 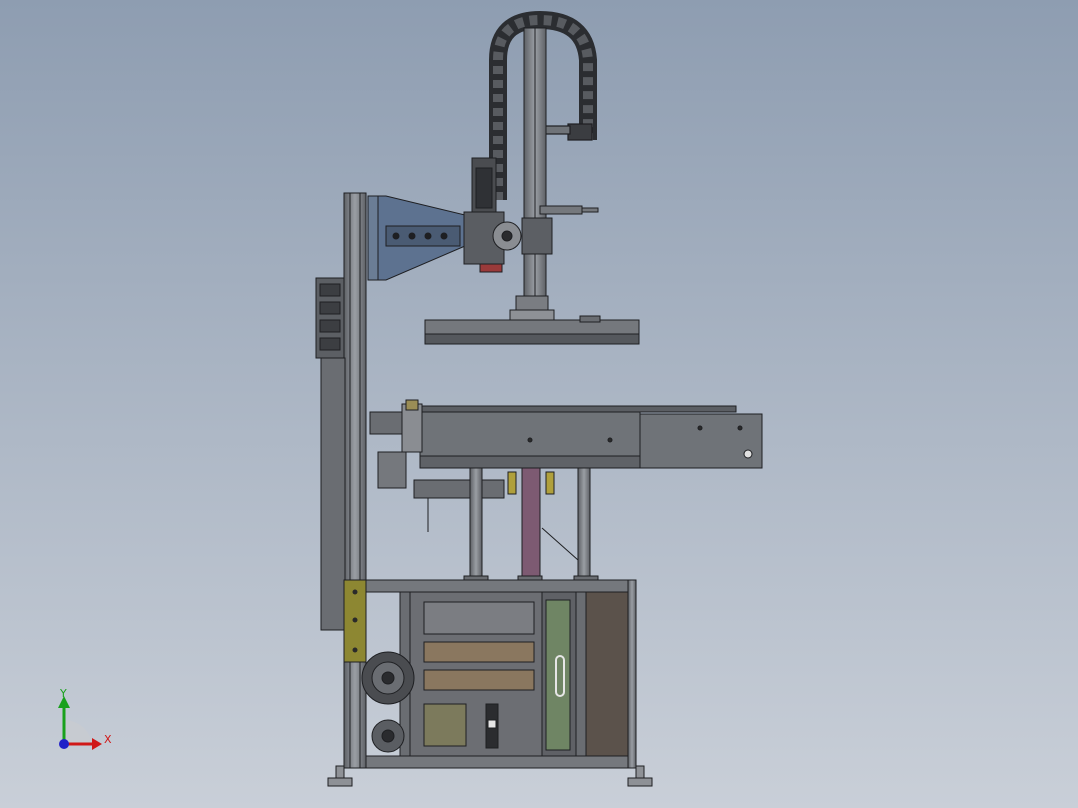 What do you see at coordinates (63, 693) in the screenshot?
I see `triad-y-label: Y` at bounding box center [63, 693].